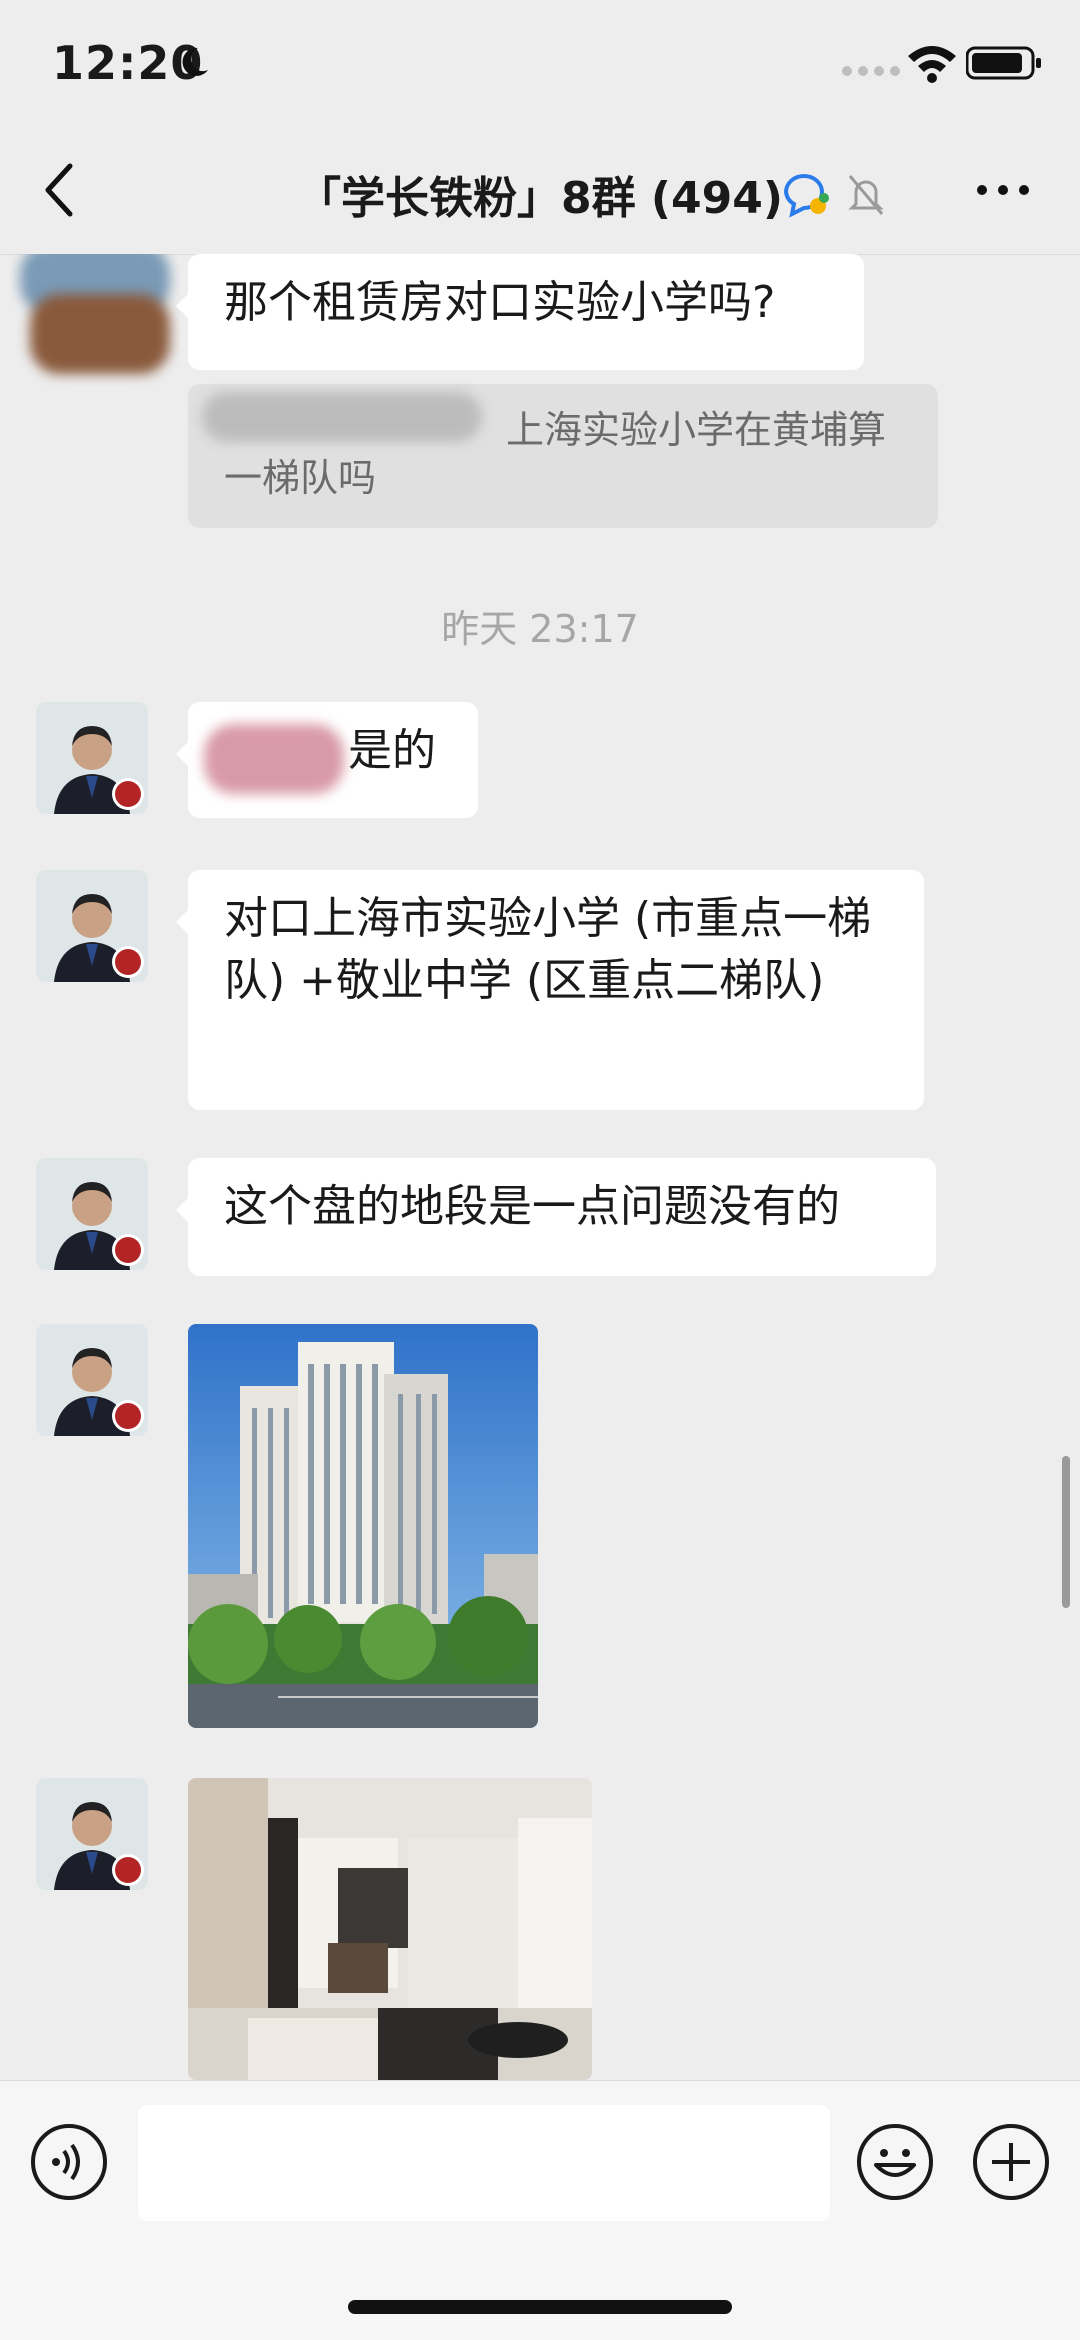 The image size is (1080, 2340). What do you see at coordinates (548, 949) in the screenshot?
I see `message-text: 对口上海市实验小学 (市重点一梯队) +敬业中学 (区重点二梯队)` at bounding box center [548, 949].